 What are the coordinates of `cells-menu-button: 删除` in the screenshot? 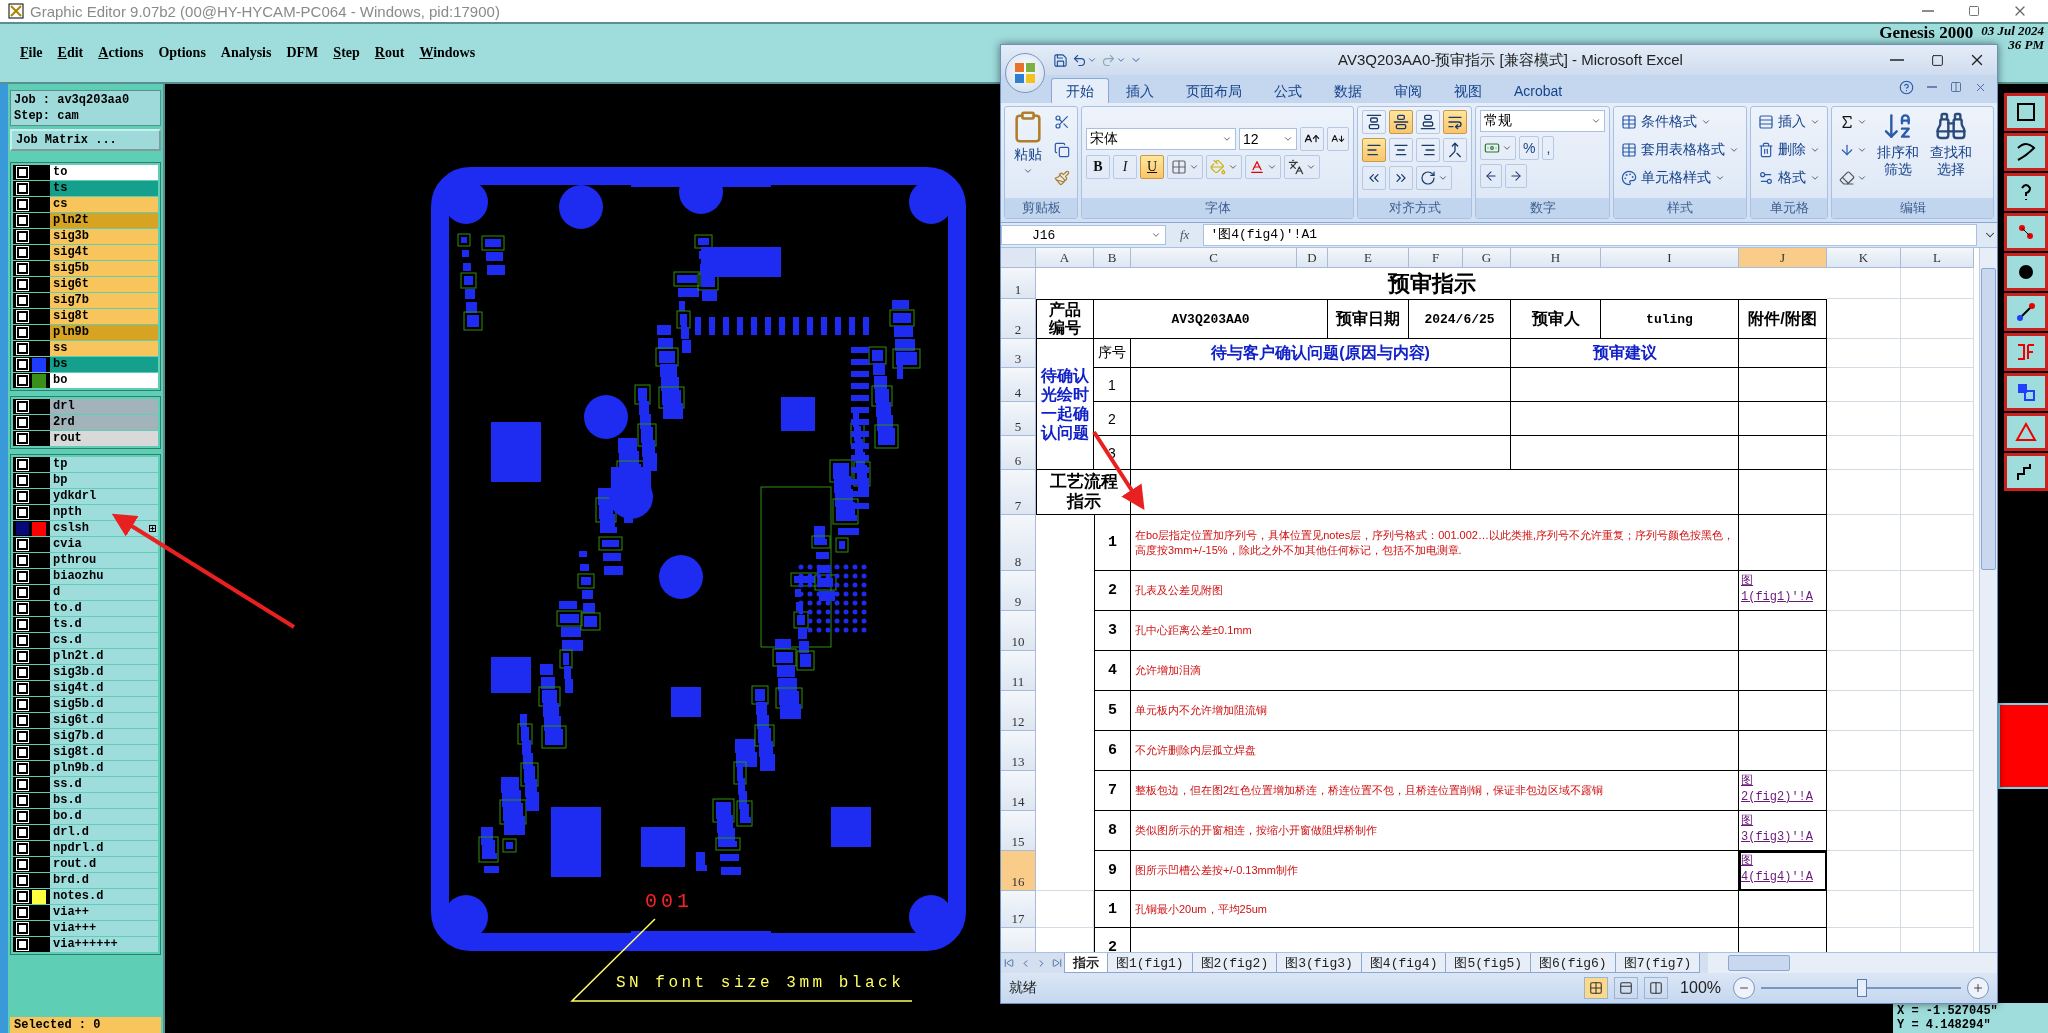 It's located at (1789, 150).